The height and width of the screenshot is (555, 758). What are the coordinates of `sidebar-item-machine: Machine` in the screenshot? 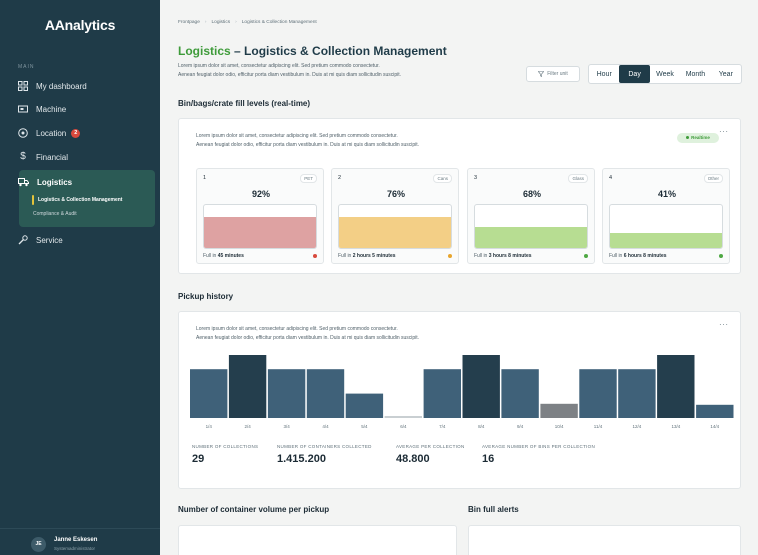 It's located at (80, 109).